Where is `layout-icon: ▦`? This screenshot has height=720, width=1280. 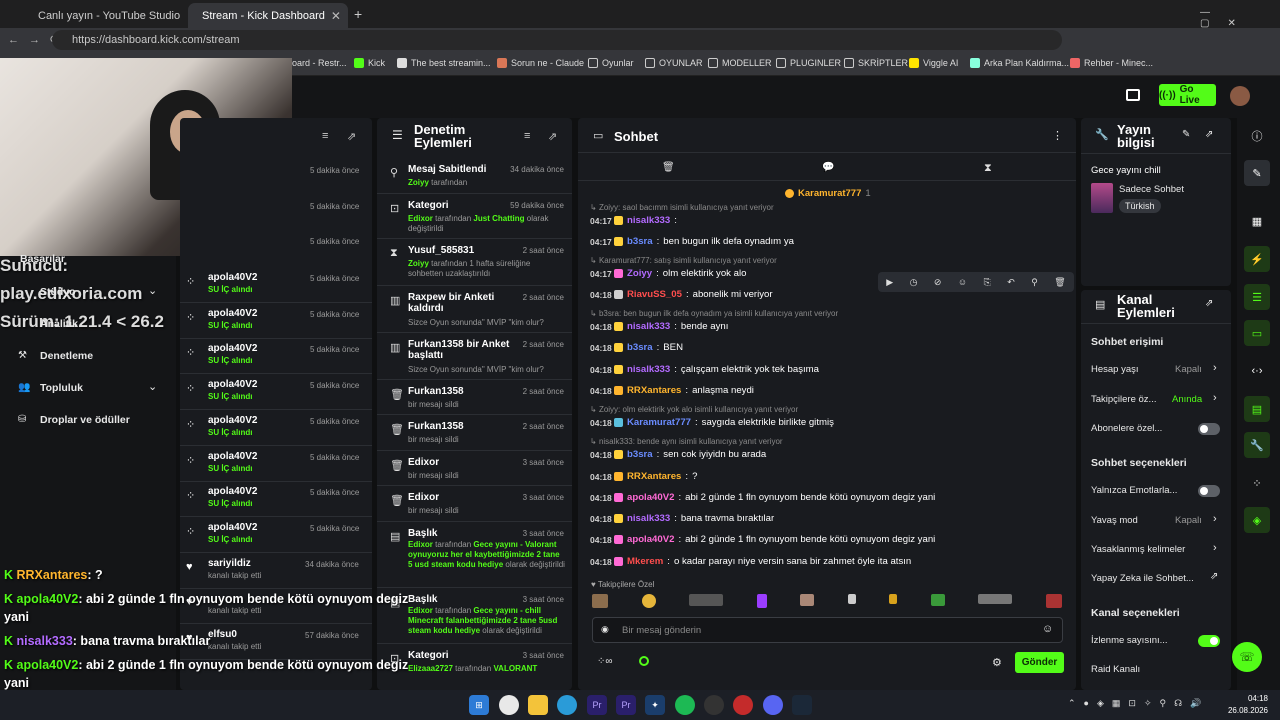
layout-icon: ▦ is located at coordinates (1257, 221).